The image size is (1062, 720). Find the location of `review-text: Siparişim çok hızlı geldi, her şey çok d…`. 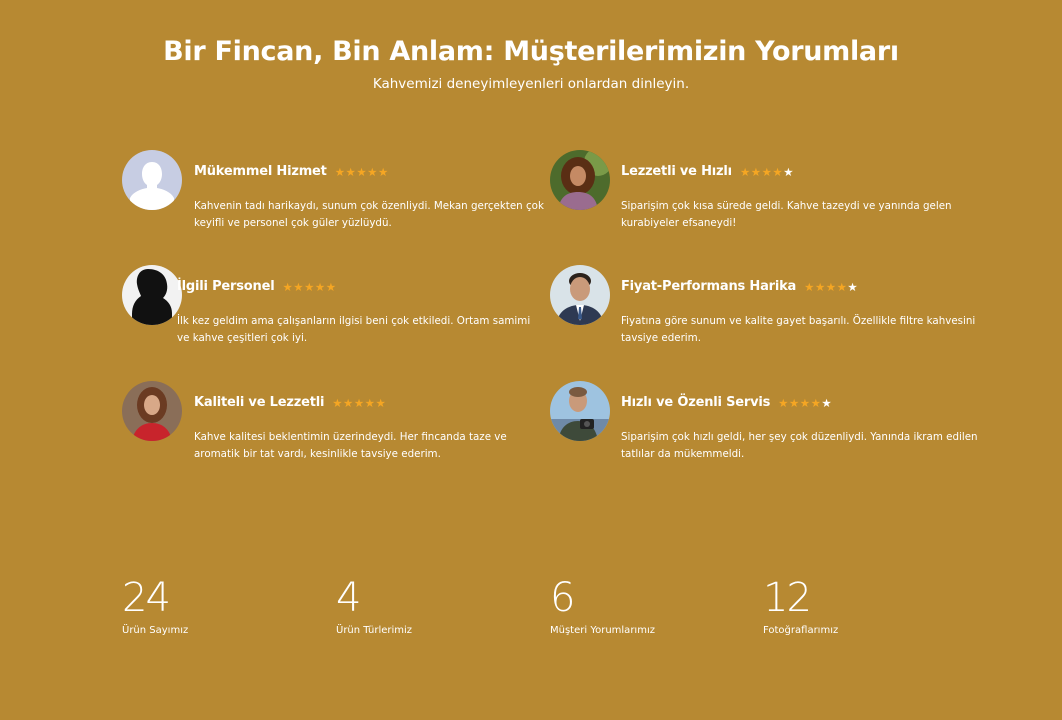

review-text: Siparişim çok hızlı geldi, her şey çok d… is located at coordinates (799, 445).